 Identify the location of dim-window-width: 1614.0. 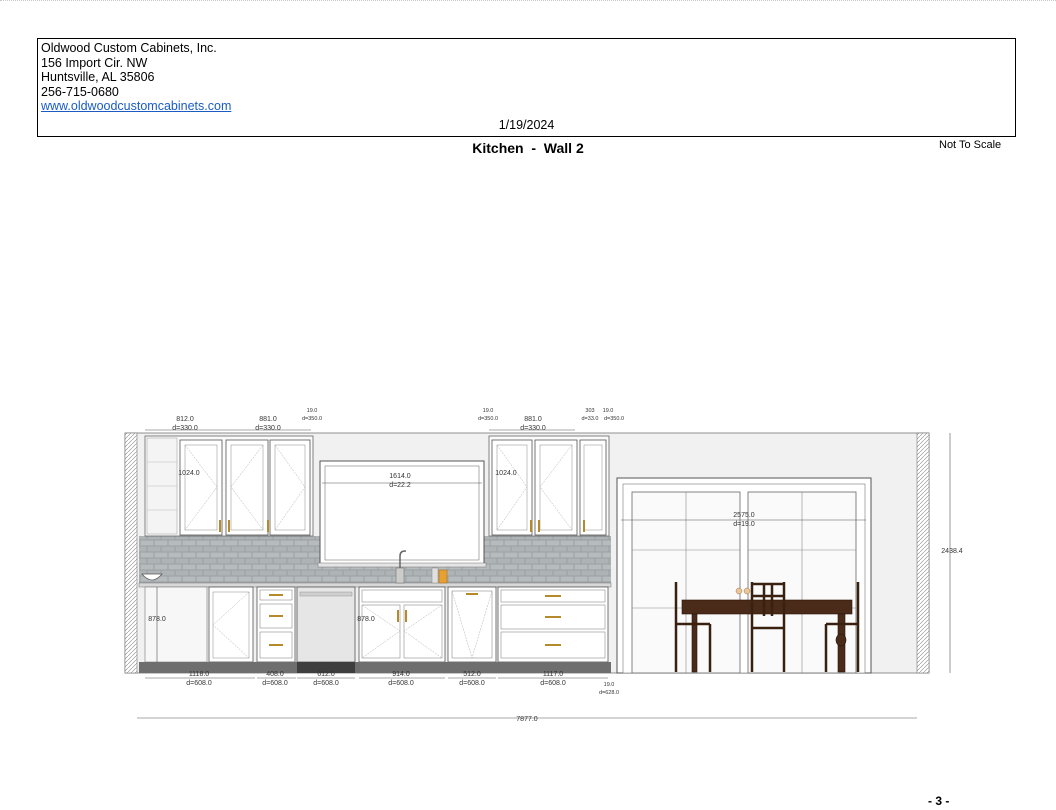
(400, 476).